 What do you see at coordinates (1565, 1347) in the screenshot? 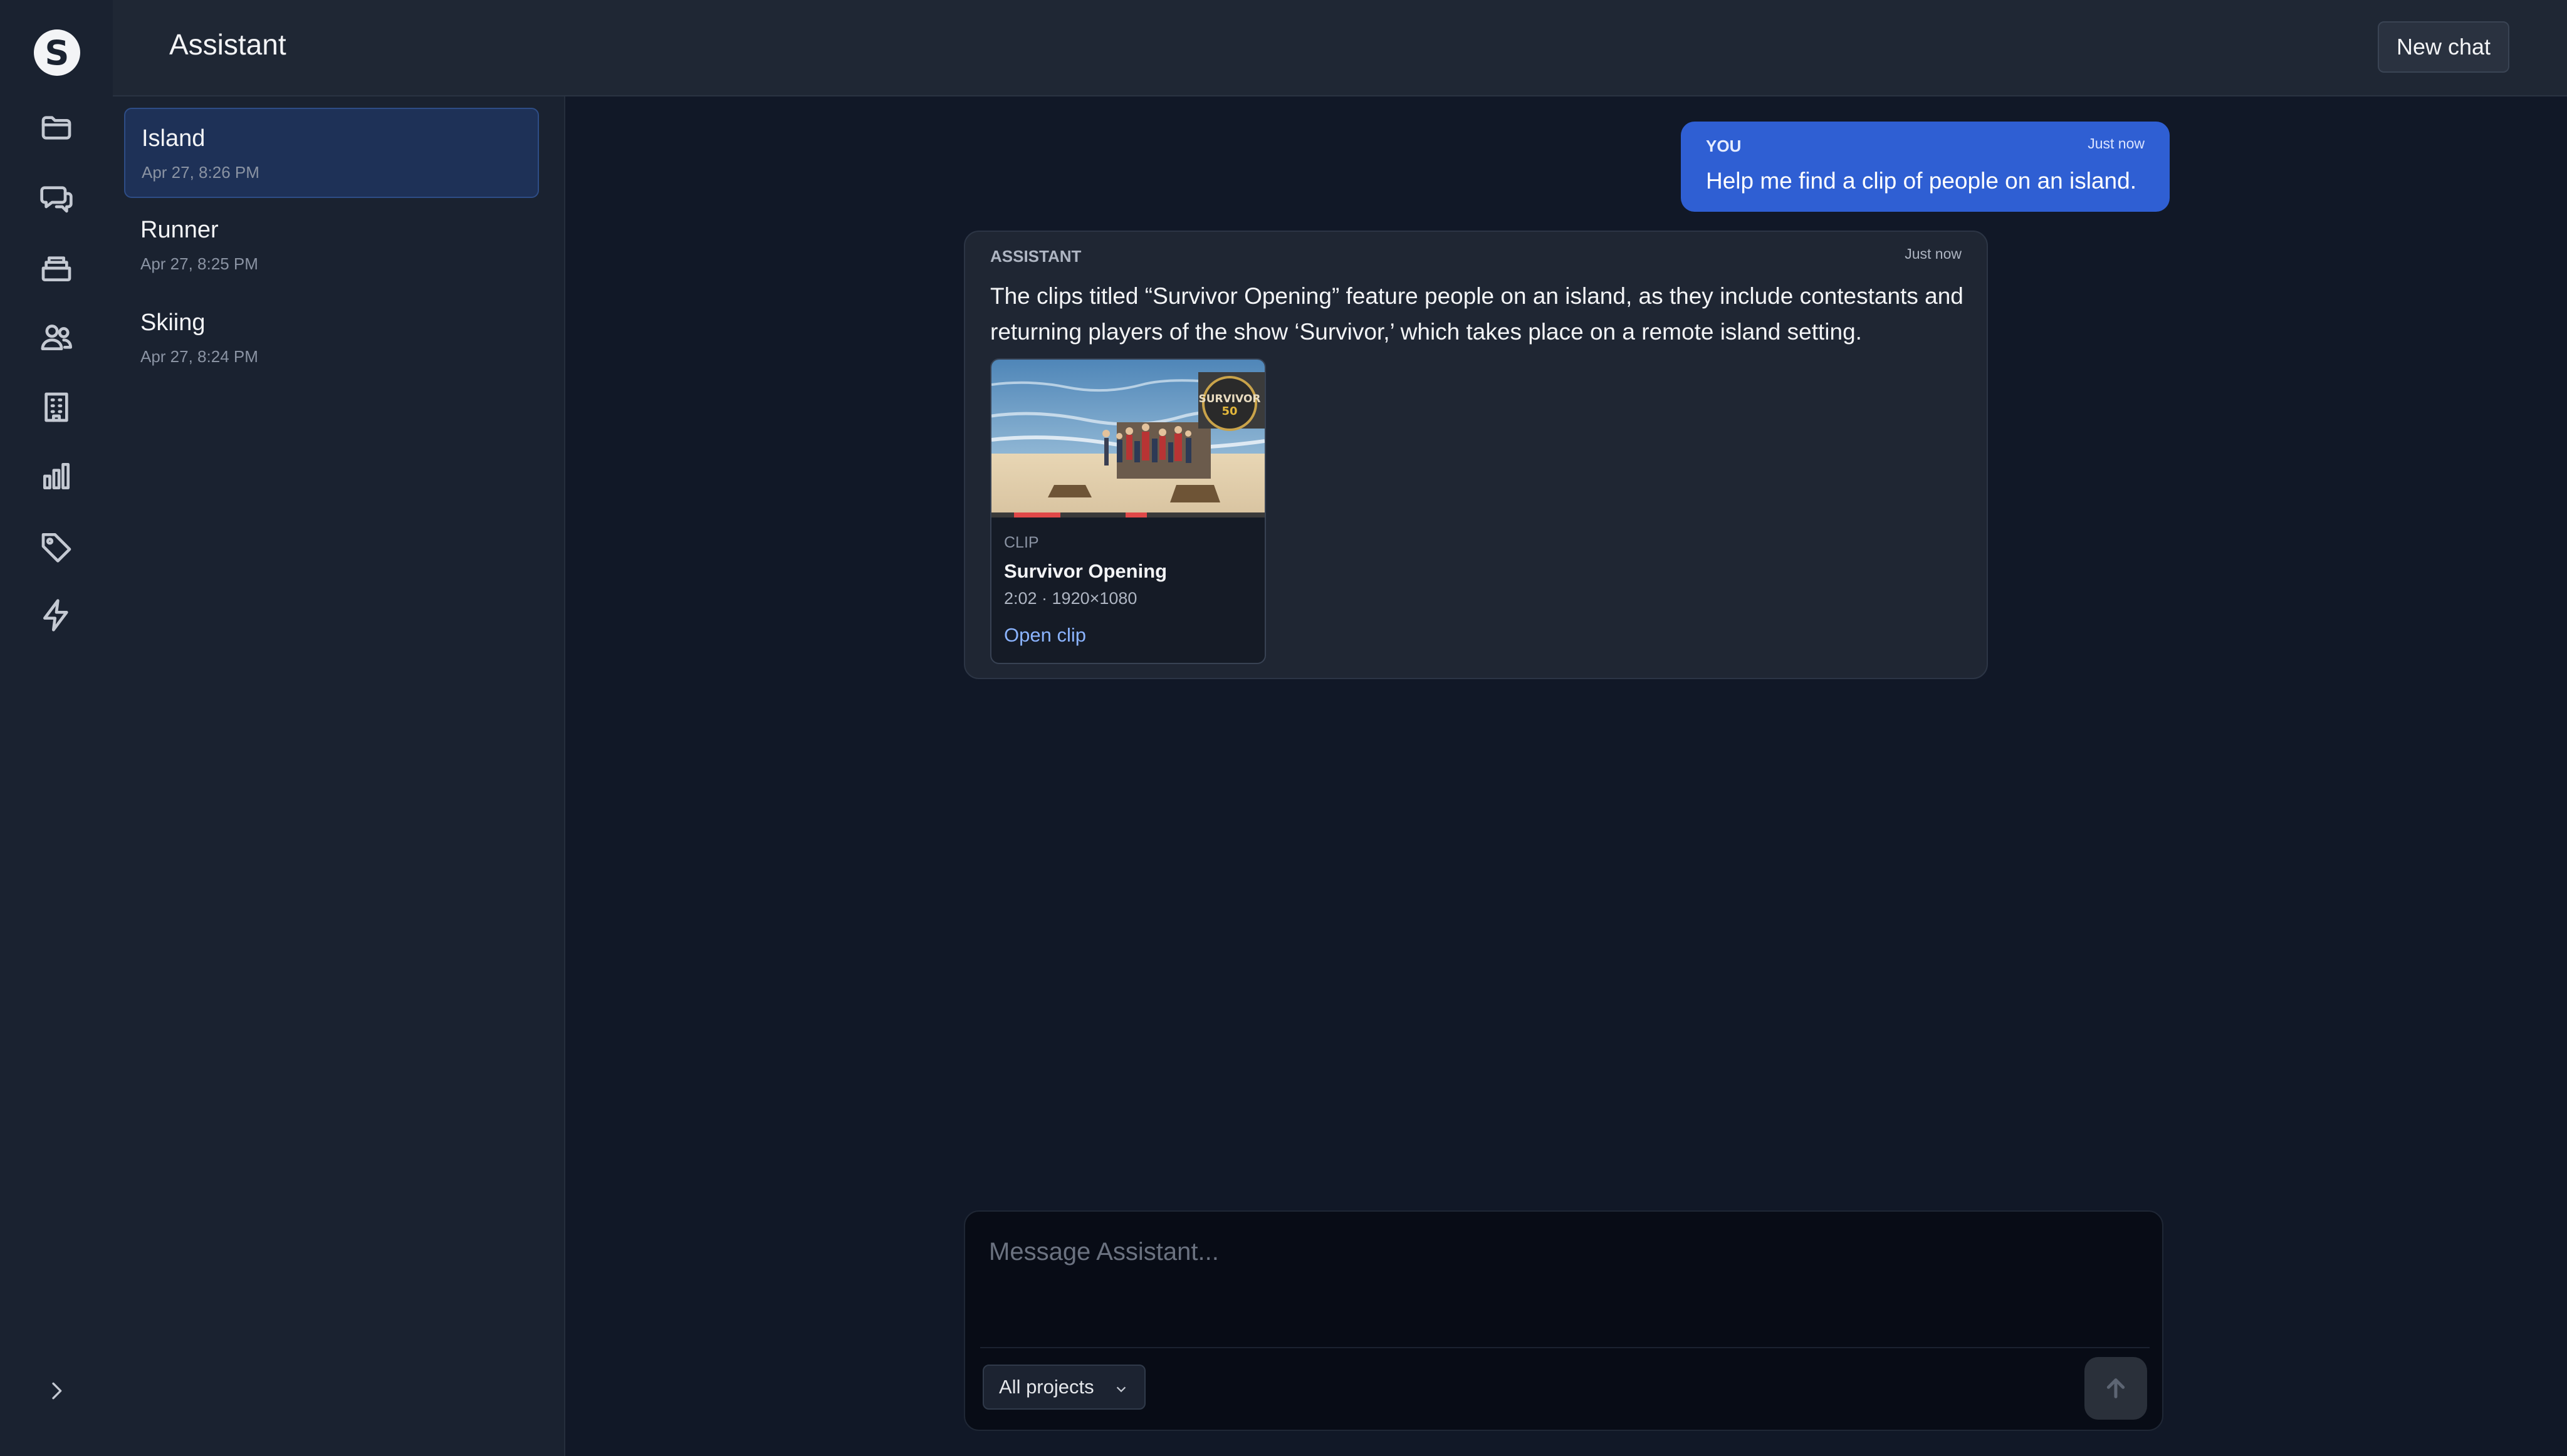
I see `composer-divider` at bounding box center [1565, 1347].